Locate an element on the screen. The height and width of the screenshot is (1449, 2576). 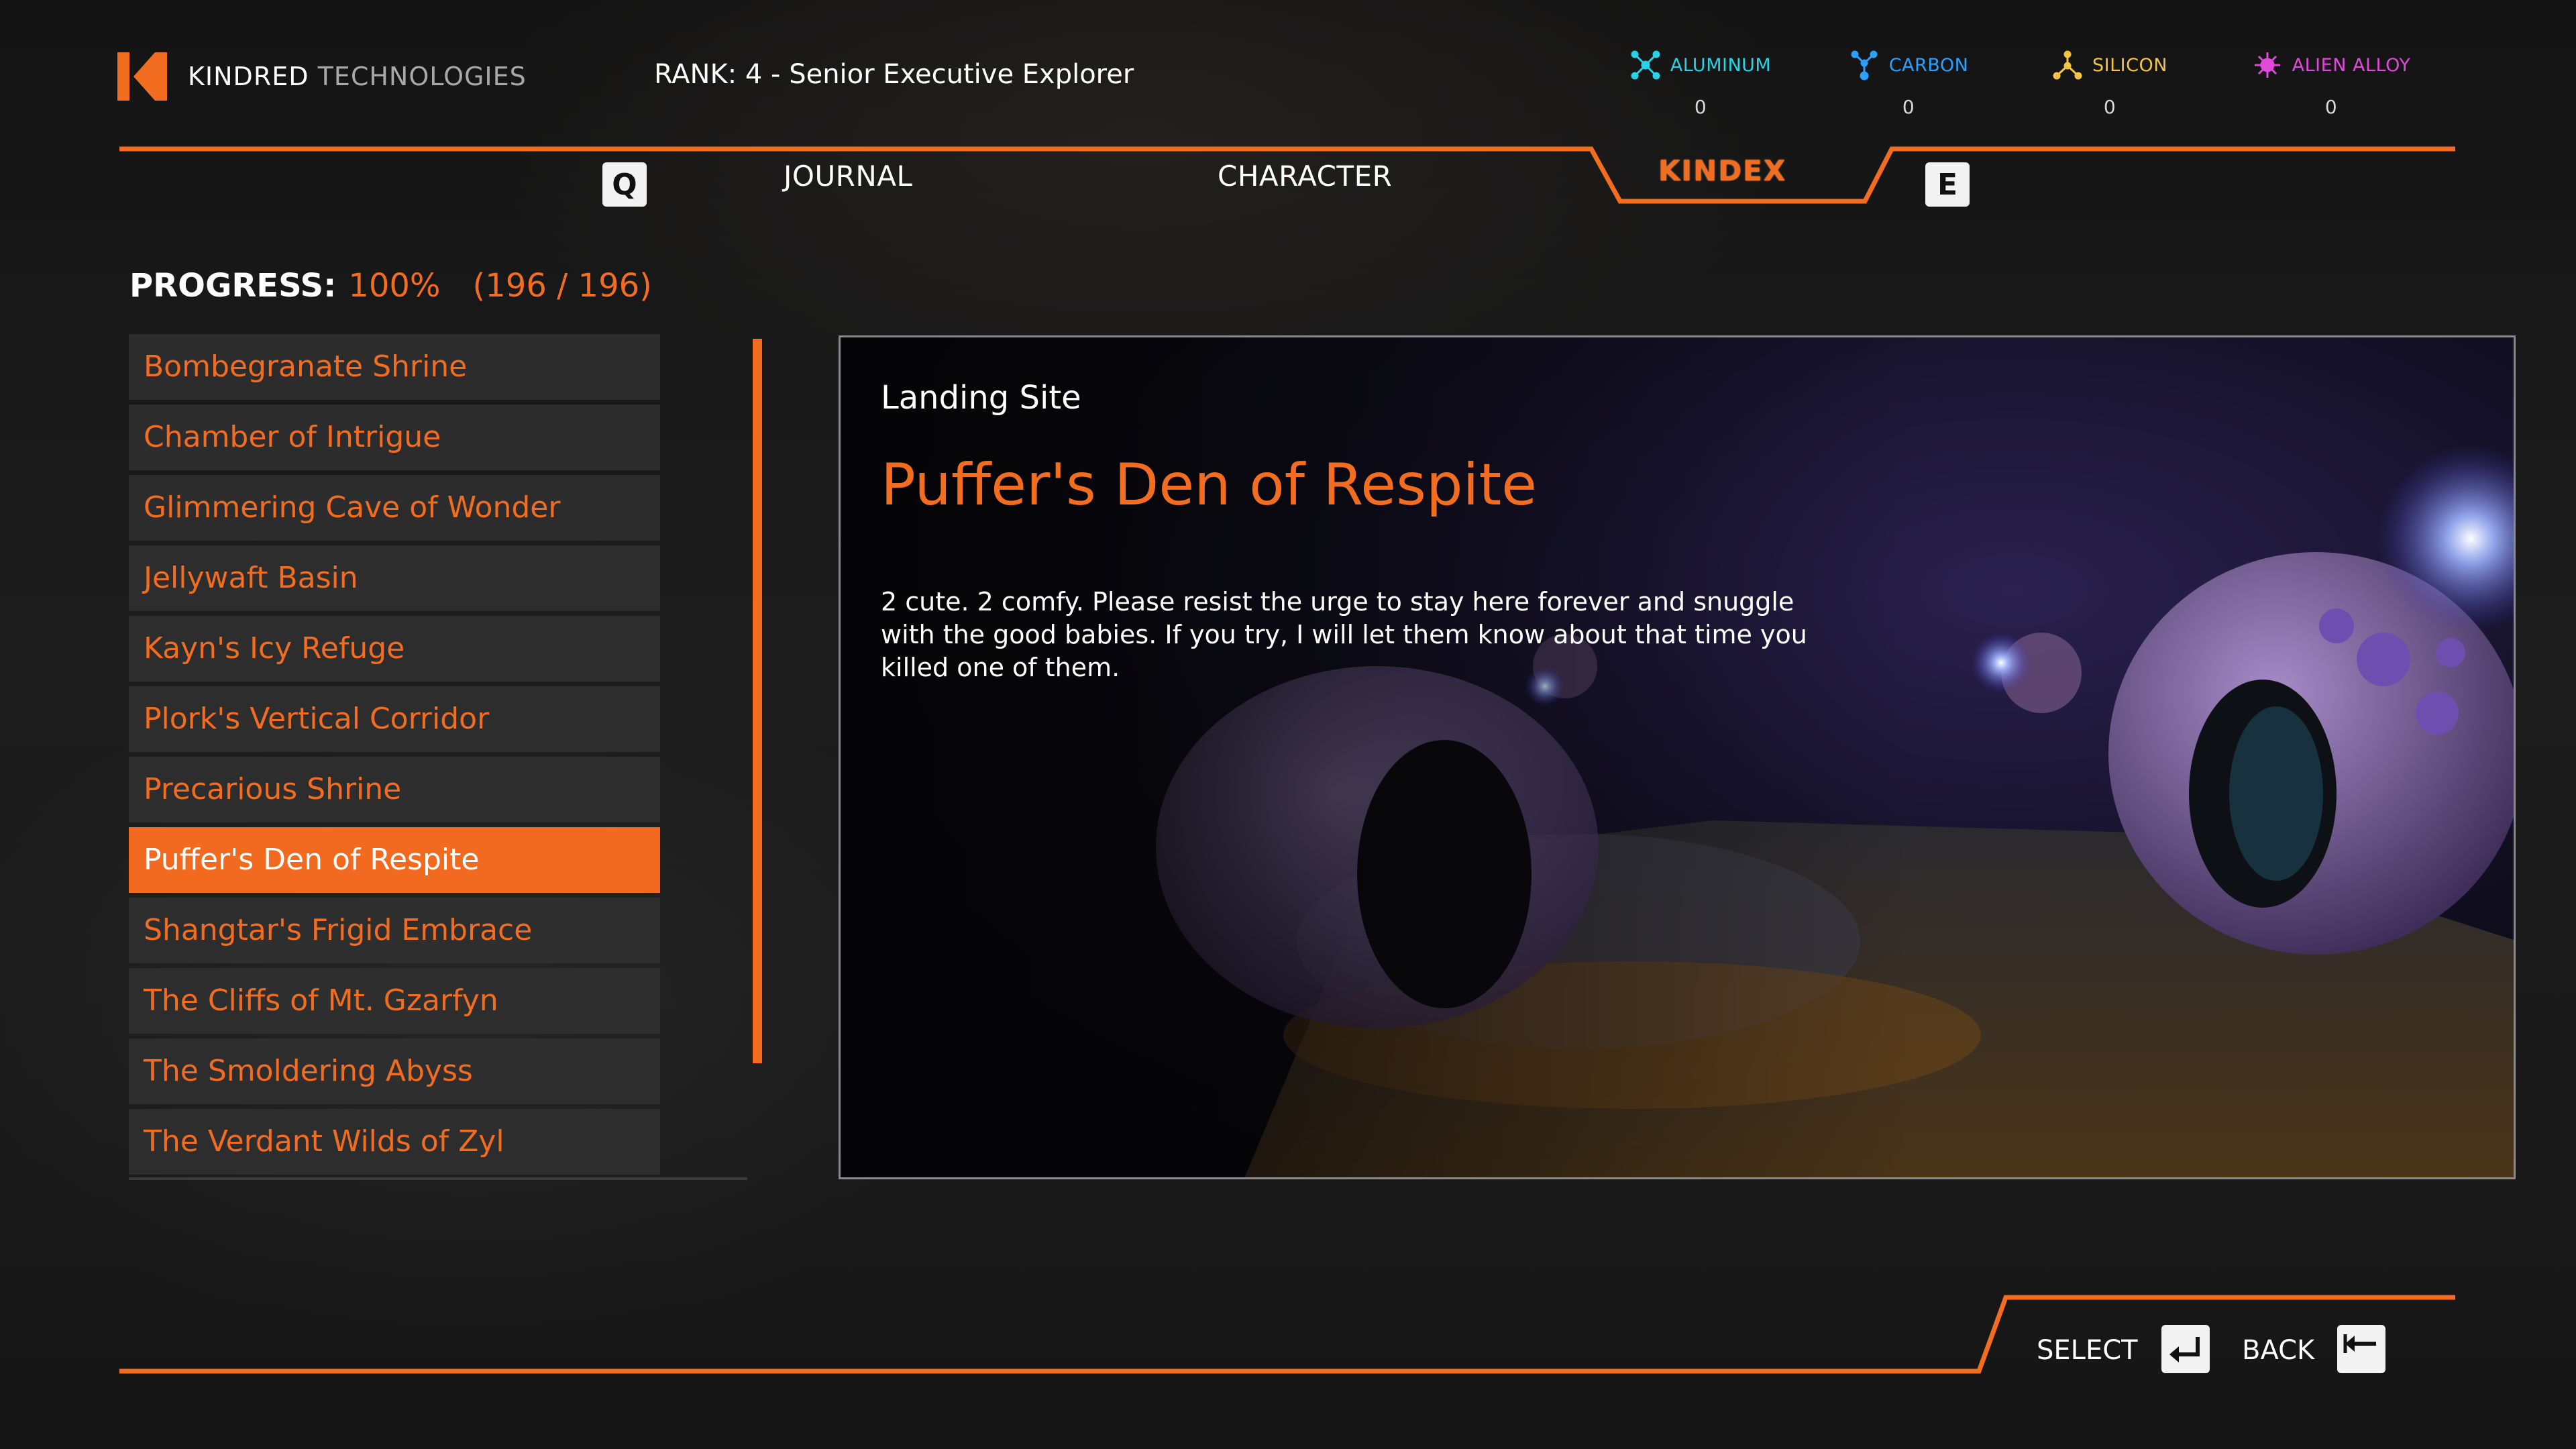
tab-character: CHARACTER is located at coordinates (1305, 176).